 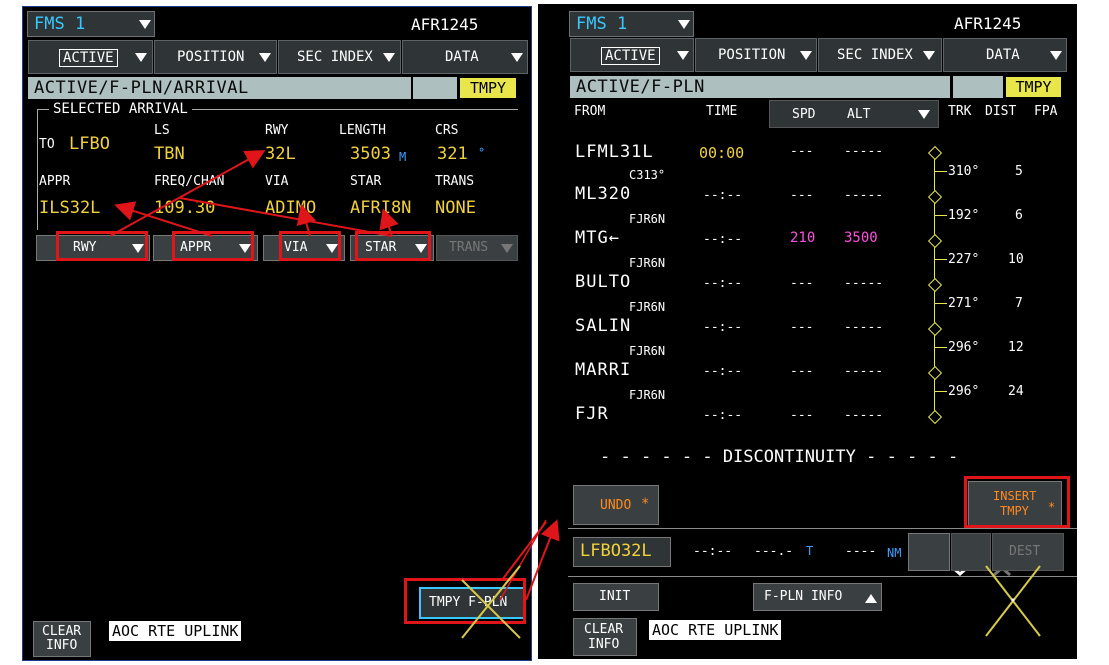 What do you see at coordinates (482, 153) in the screenshot?
I see `crs-unit: °` at bounding box center [482, 153].